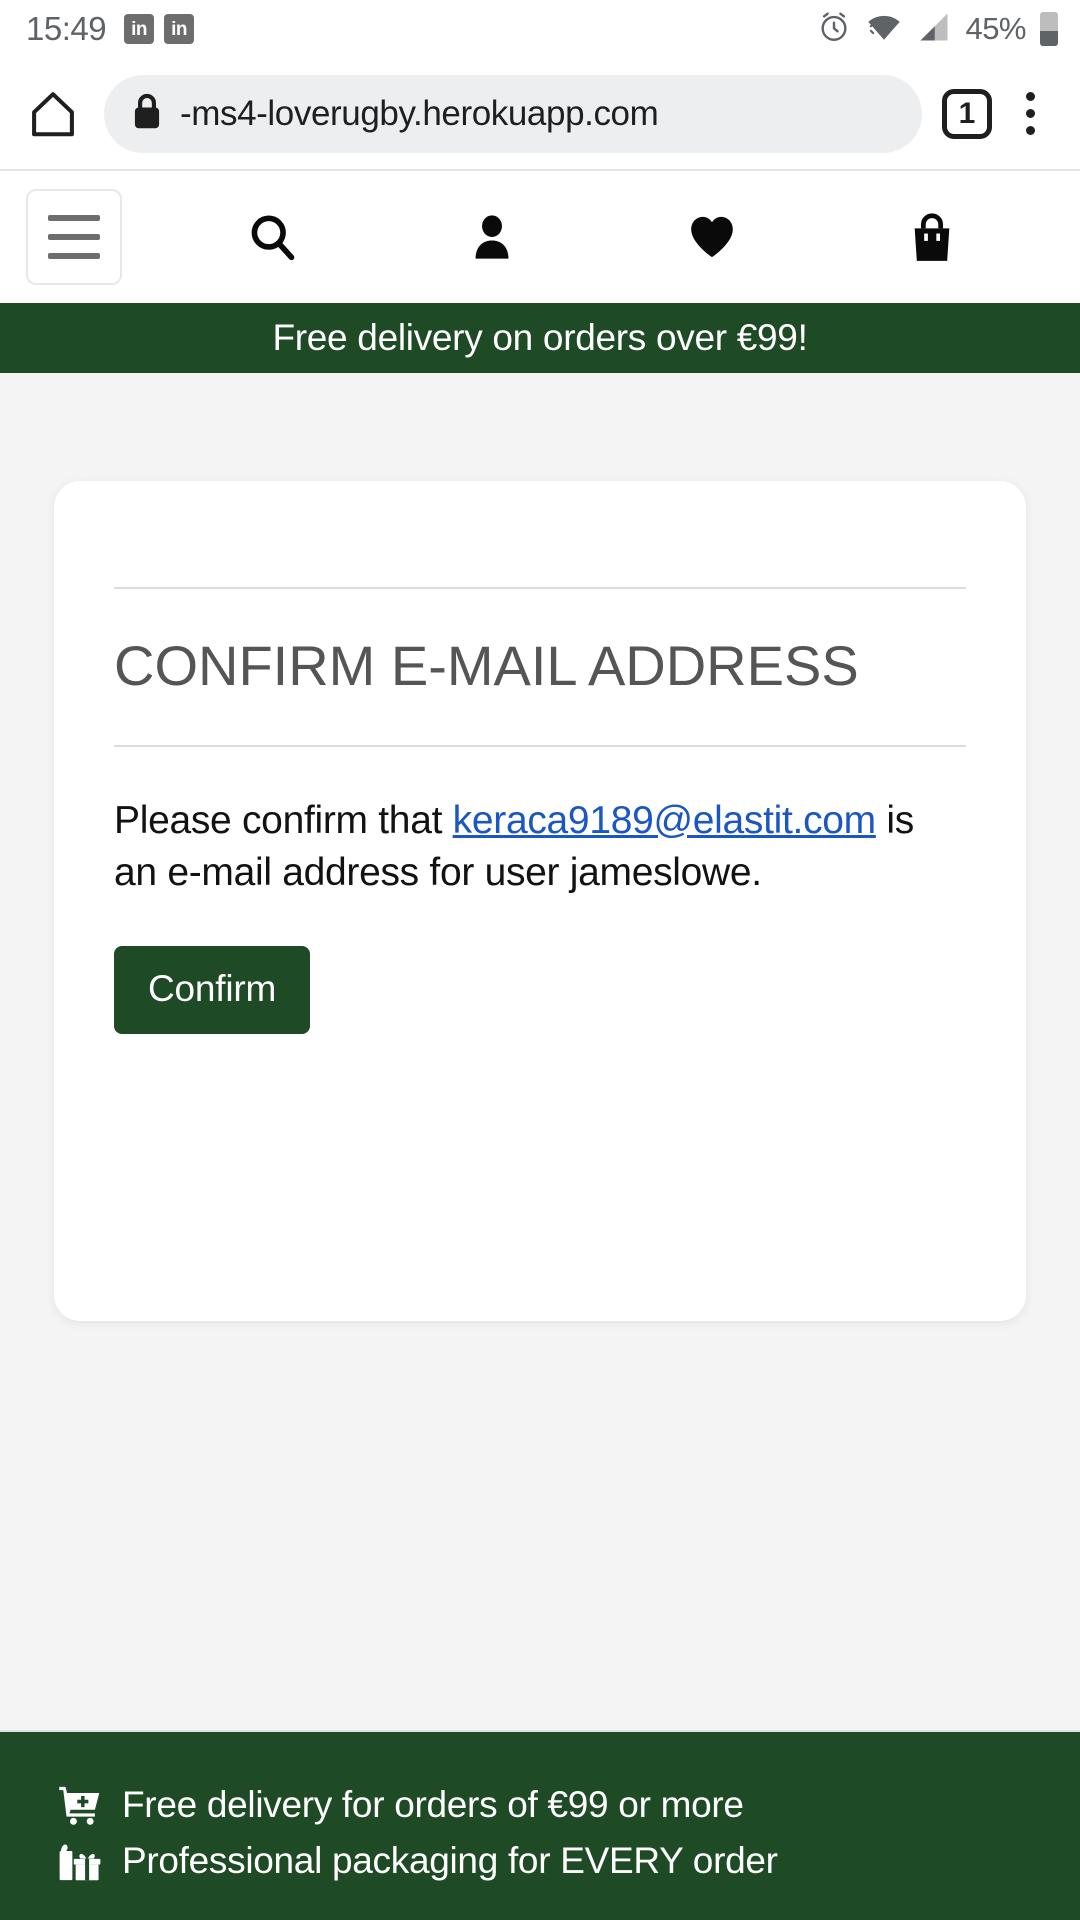  Describe the element at coordinates (582, 237) in the screenshot. I see `header-icon-group` at that location.